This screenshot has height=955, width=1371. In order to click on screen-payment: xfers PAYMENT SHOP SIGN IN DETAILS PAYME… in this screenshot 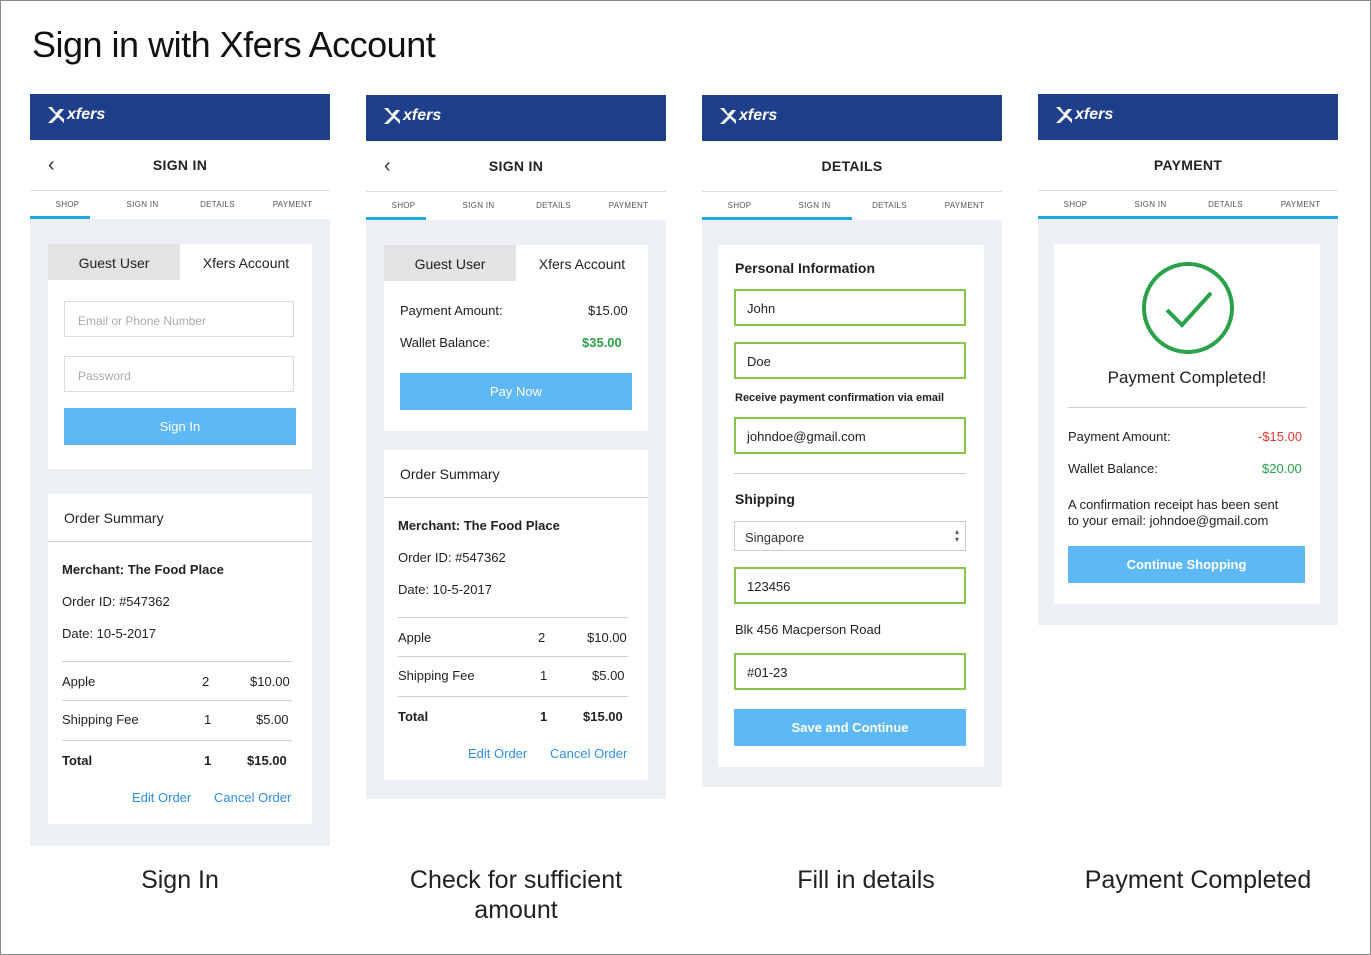, I will do `click(1188, 359)`.